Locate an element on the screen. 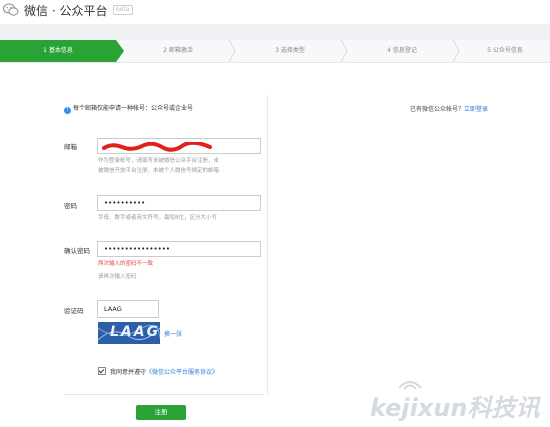  step-info-registration: 4 信息登记 is located at coordinates (402, 50).